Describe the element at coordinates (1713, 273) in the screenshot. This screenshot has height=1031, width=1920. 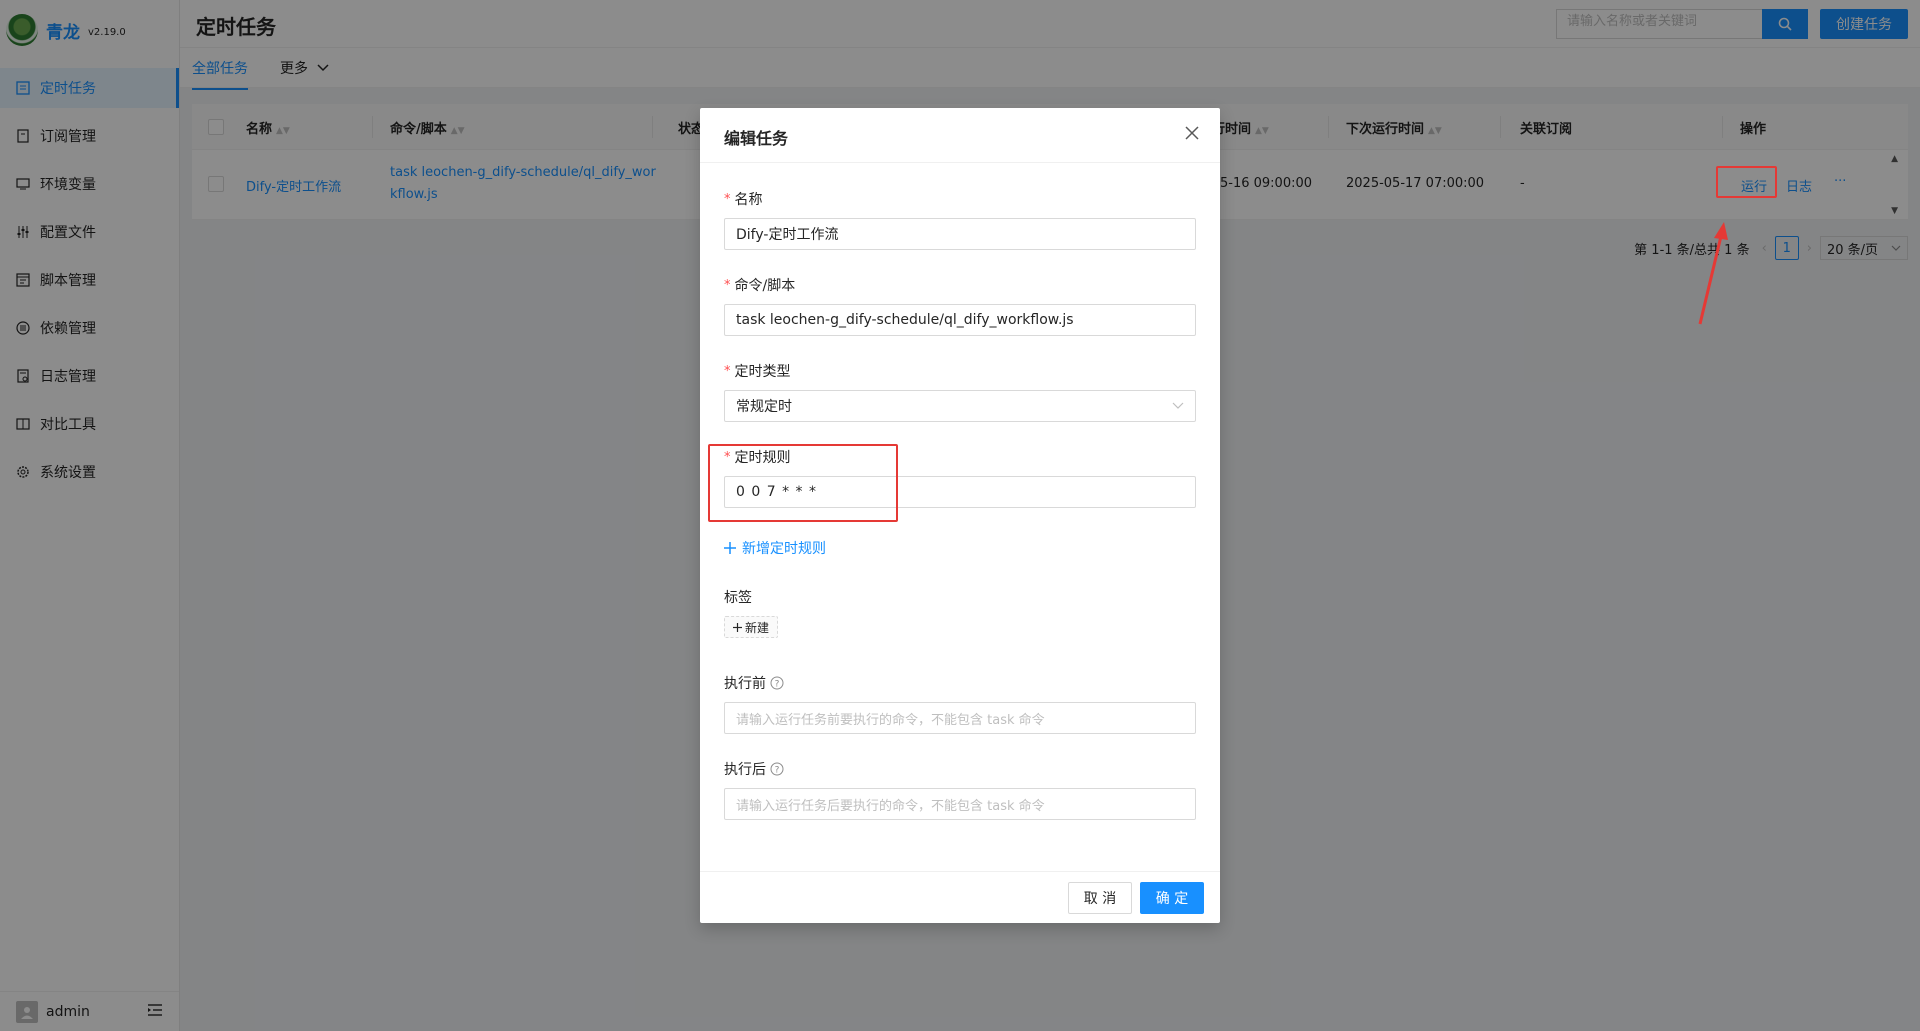
I see `annotation-arrow-icon` at that location.